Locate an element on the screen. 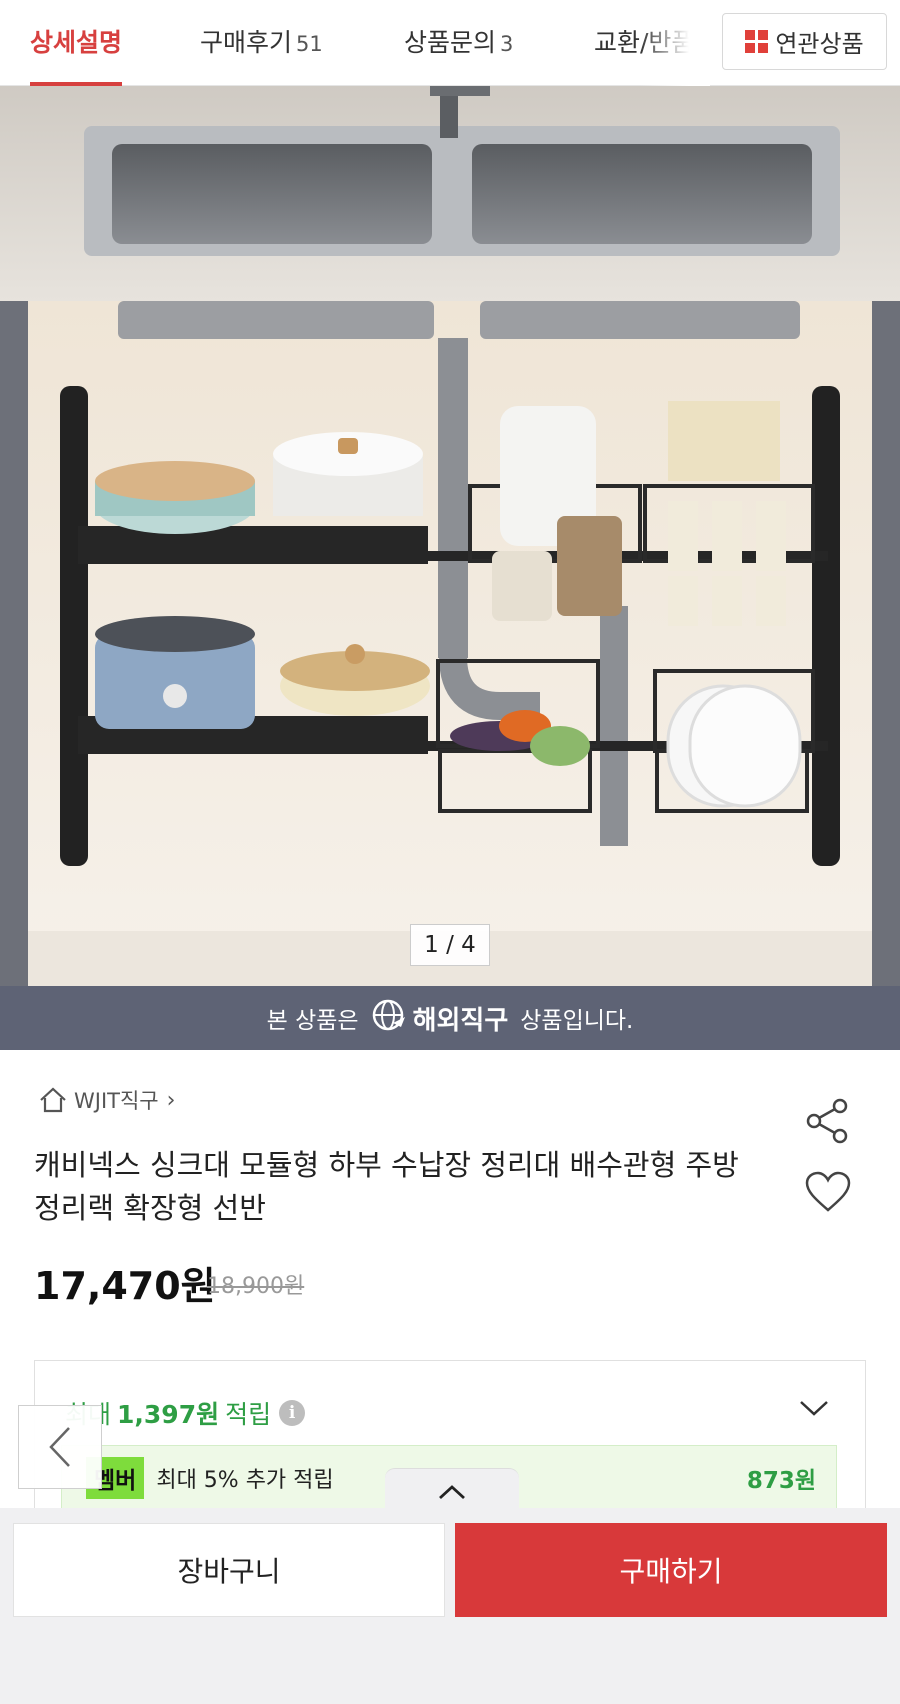 The height and width of the screenshot is (1704, 900). tab-fade is located at coordinates (675, 43).